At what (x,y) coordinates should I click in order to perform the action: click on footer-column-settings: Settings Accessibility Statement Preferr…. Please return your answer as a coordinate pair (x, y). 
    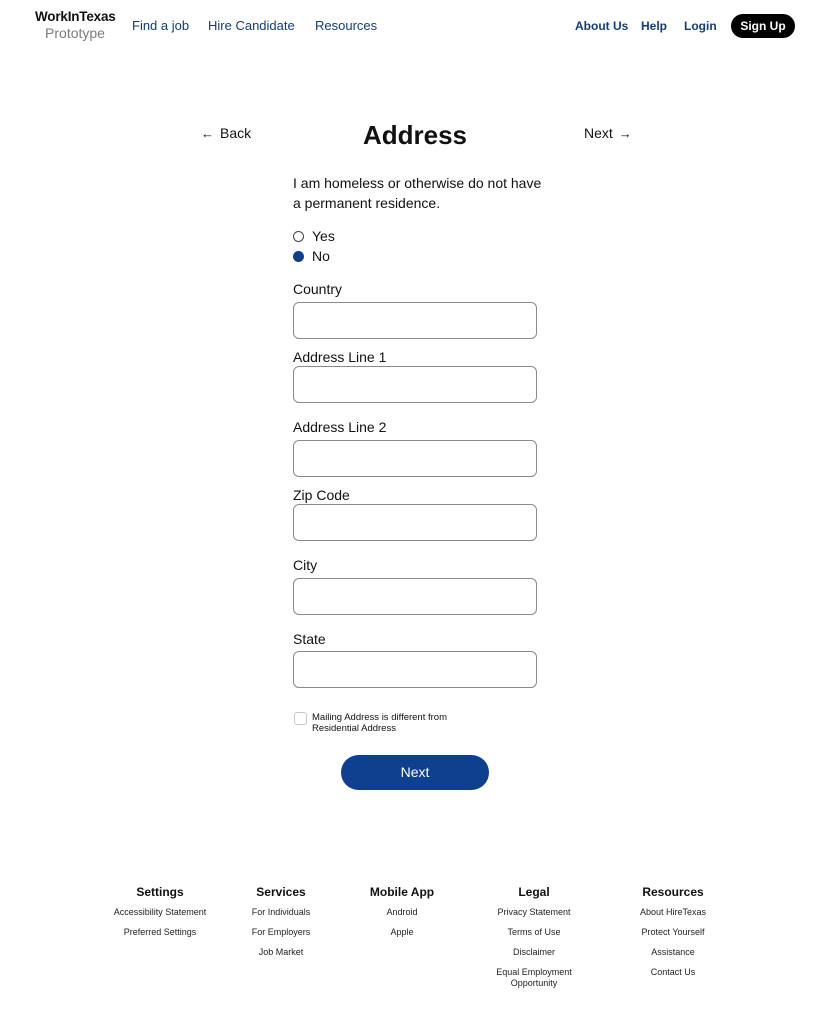
    Looking at the image, I should click on (160, 916).